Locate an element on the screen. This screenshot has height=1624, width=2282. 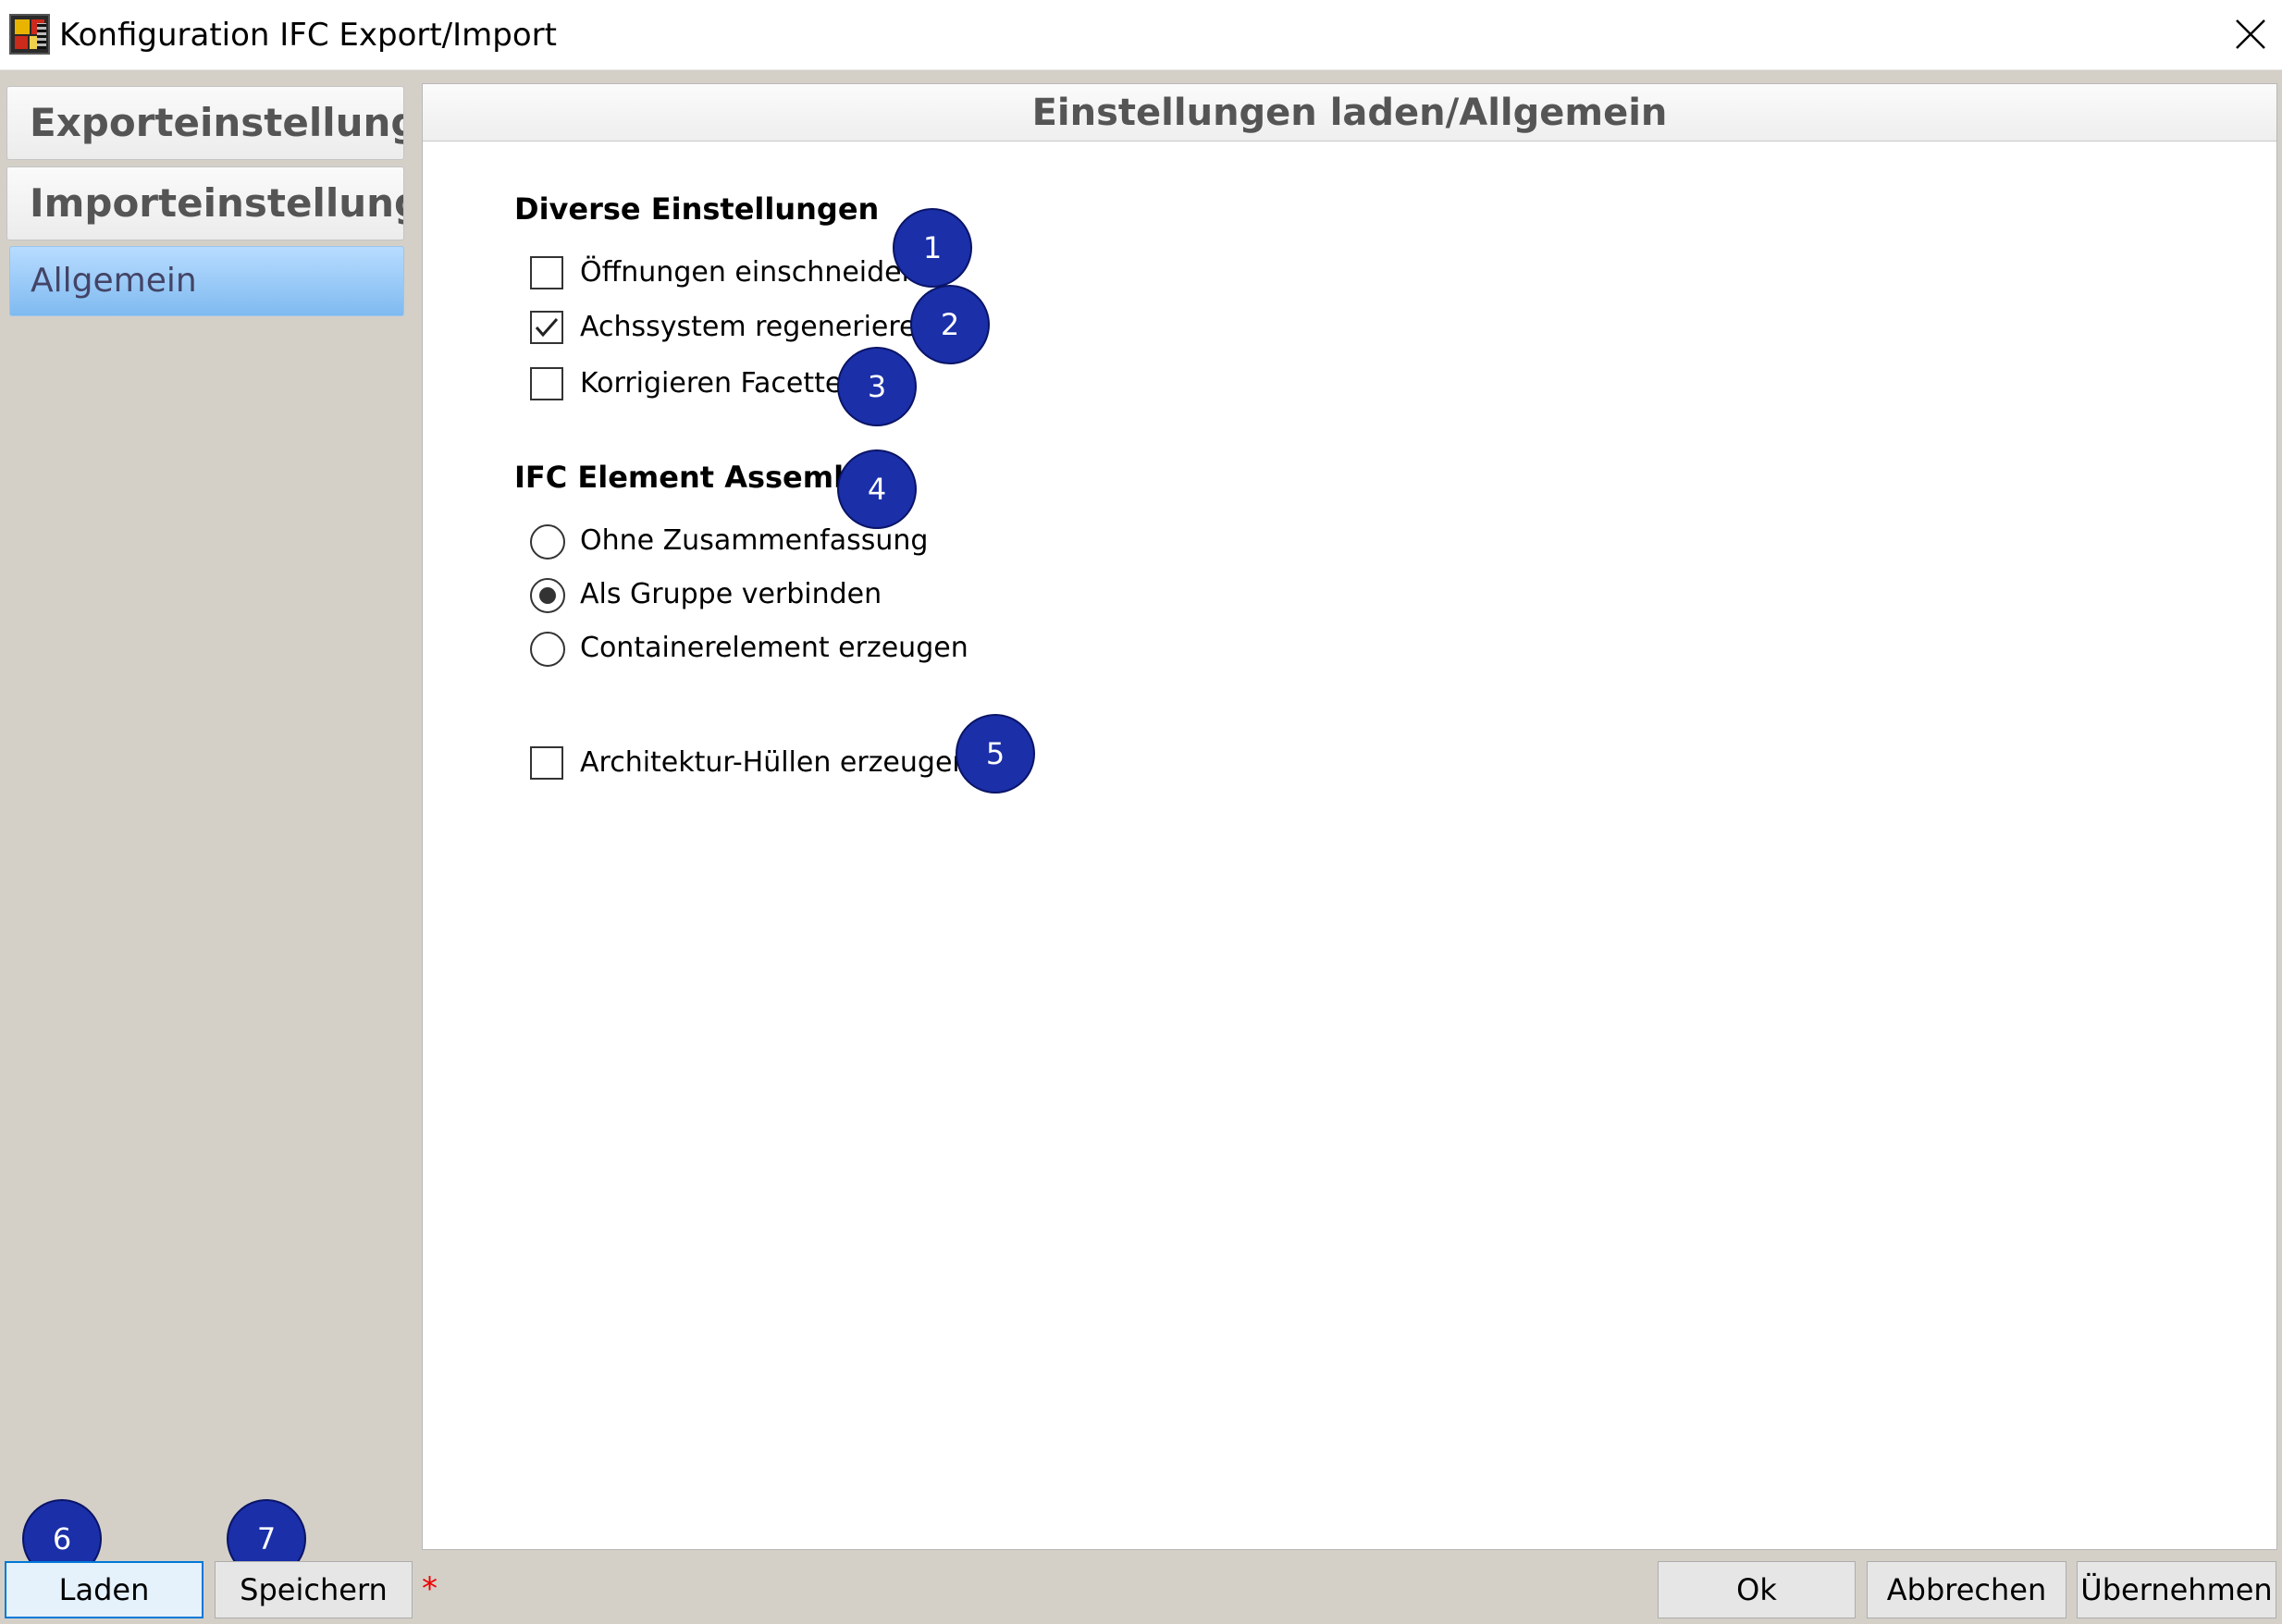
window-title: Konfiguration IFC Export/Import is located at coordinates (308, 35).